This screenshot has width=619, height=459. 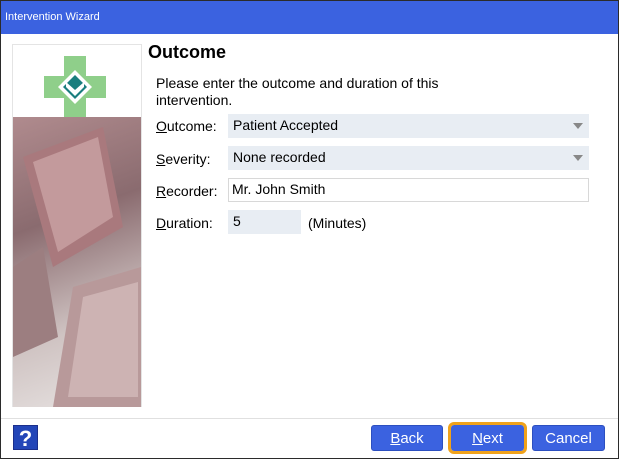 I want to click on recorder-label: Recorder:, so click(x=187, y=191).